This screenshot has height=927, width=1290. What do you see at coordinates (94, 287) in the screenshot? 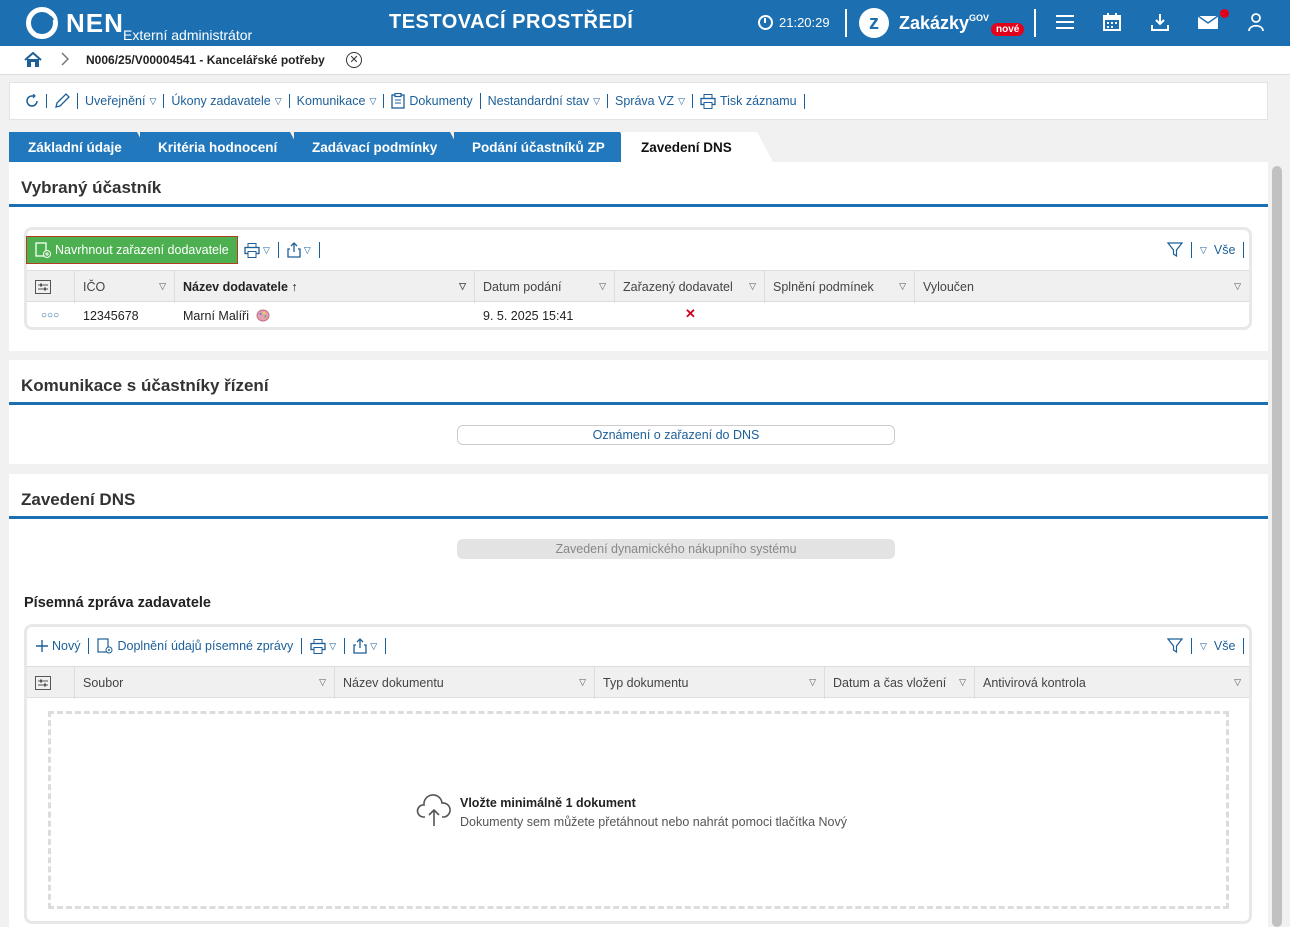
I see `column-ico-label: IČO` at bounding box center [94, 287].